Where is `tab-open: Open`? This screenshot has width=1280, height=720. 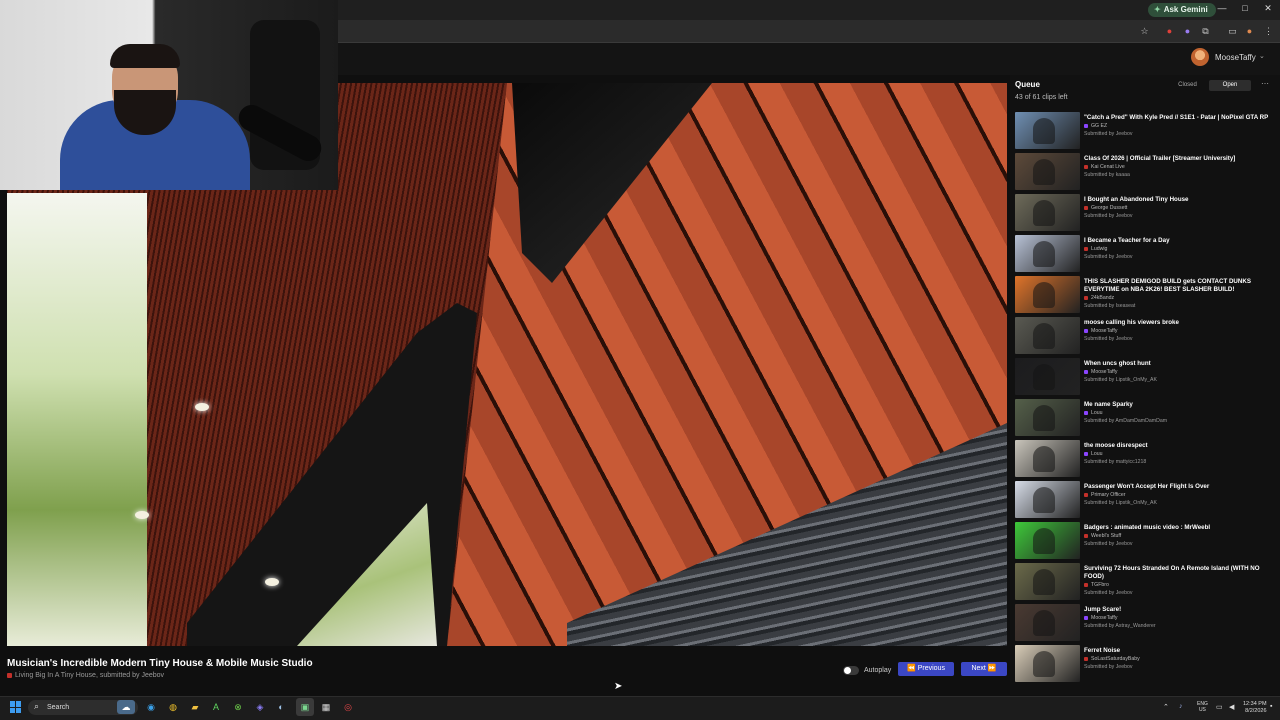 tab-open: Open is located at coordinates (1230, 85).